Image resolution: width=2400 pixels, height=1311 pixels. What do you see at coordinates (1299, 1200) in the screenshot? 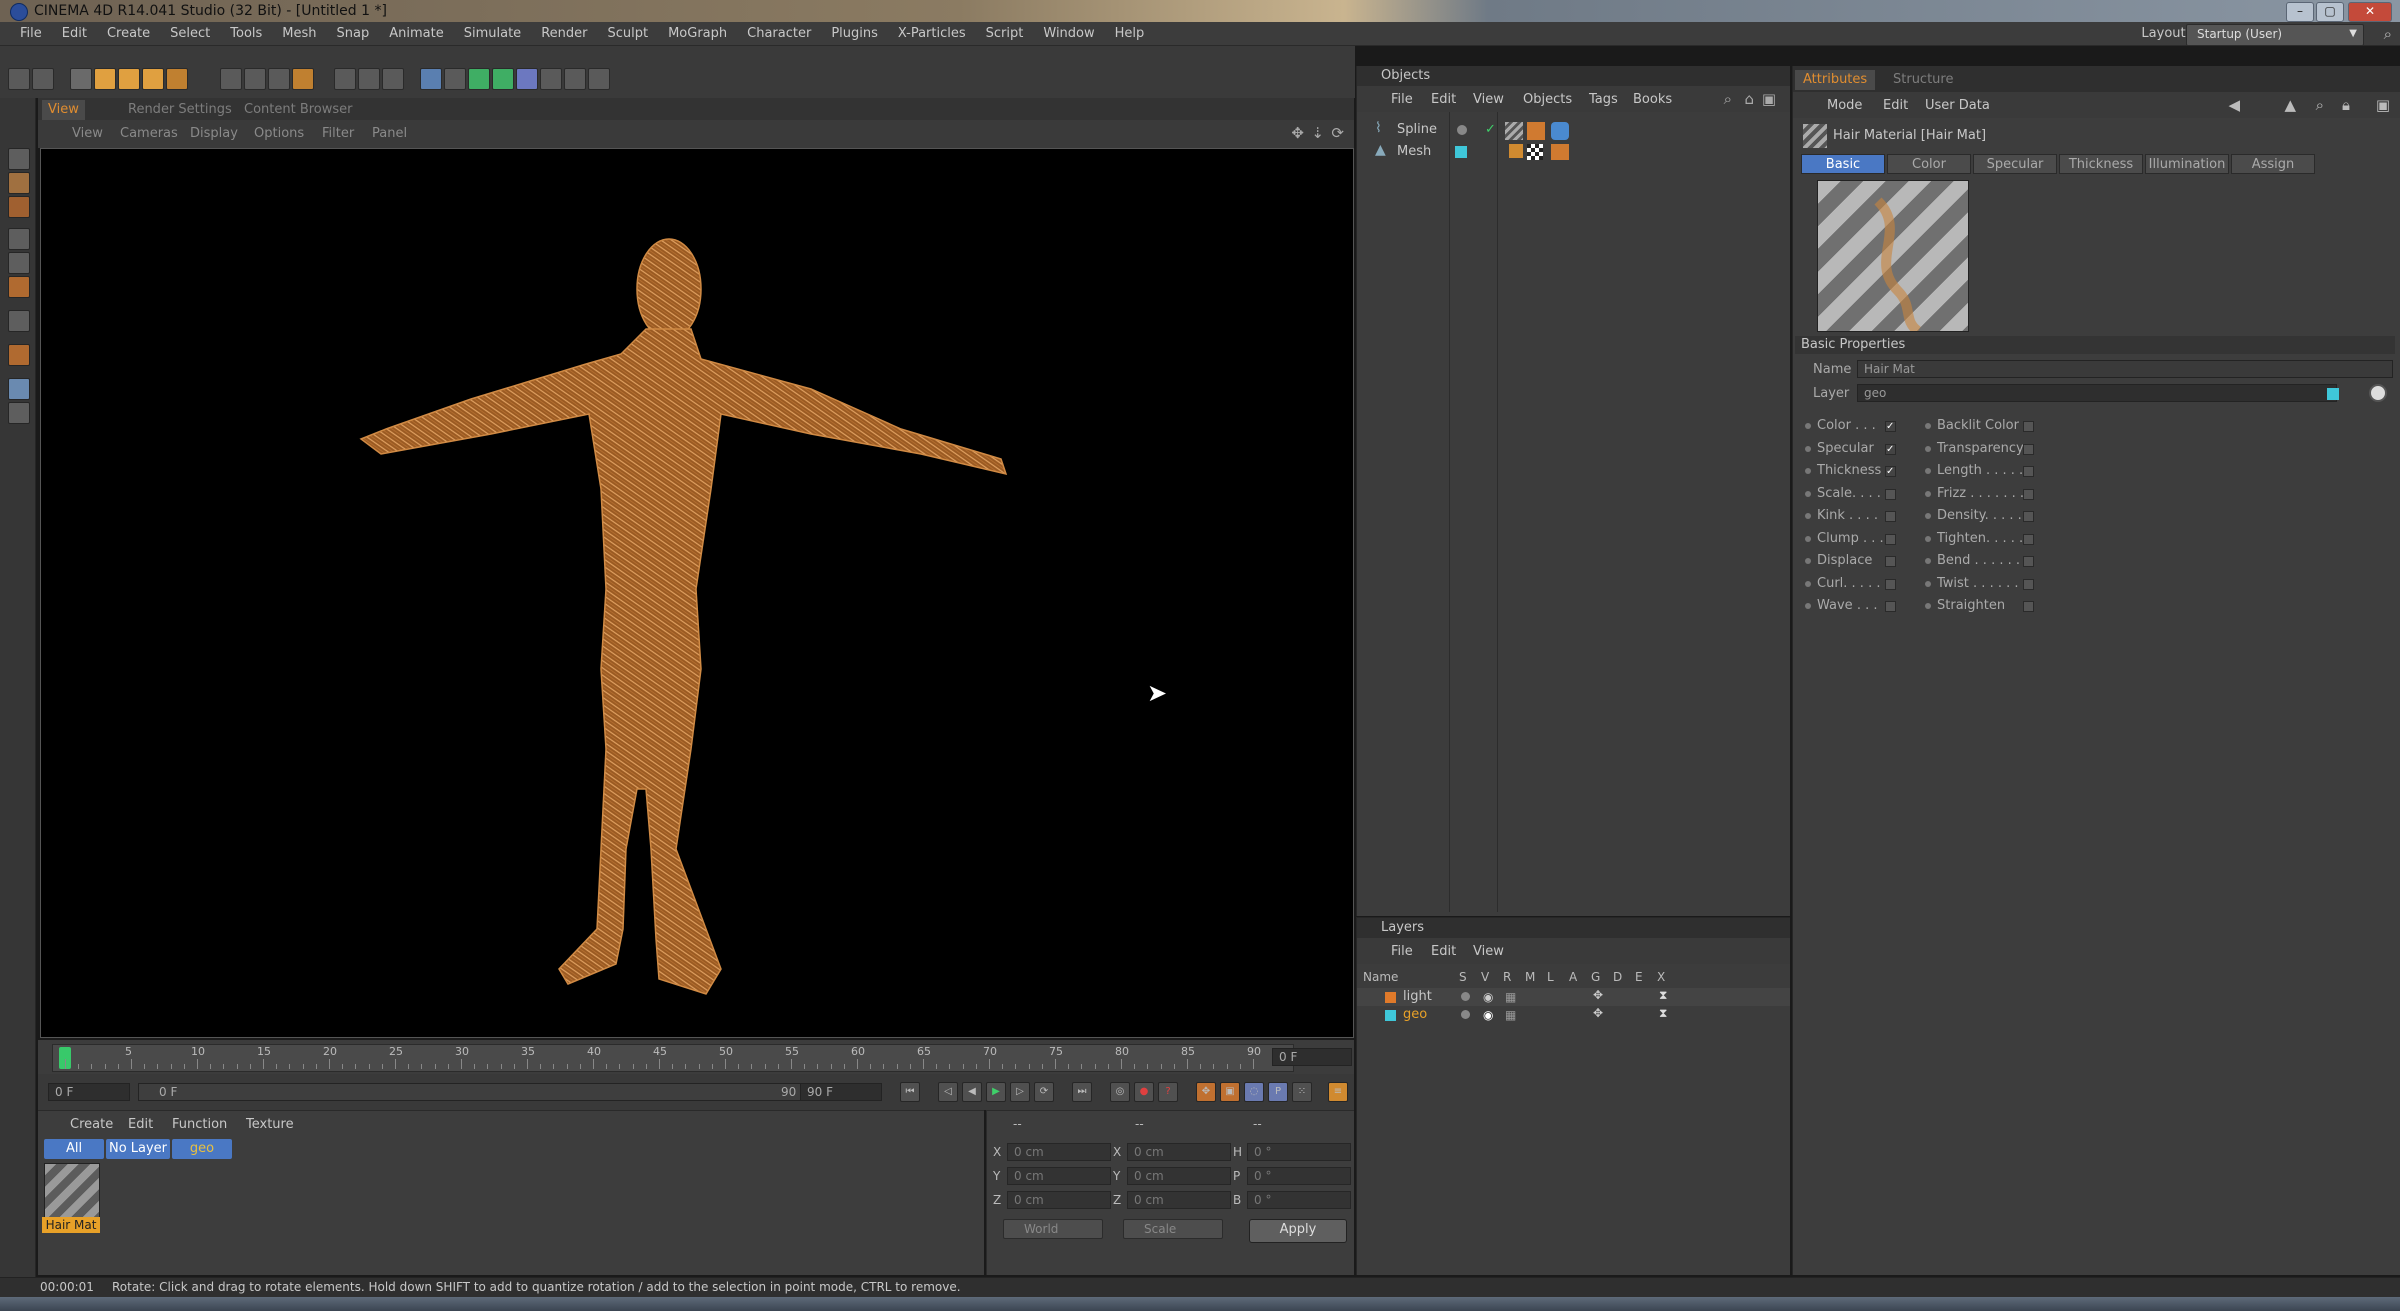
I see `rot-b-field: 0 °` at bounding box center [1299, 1200].